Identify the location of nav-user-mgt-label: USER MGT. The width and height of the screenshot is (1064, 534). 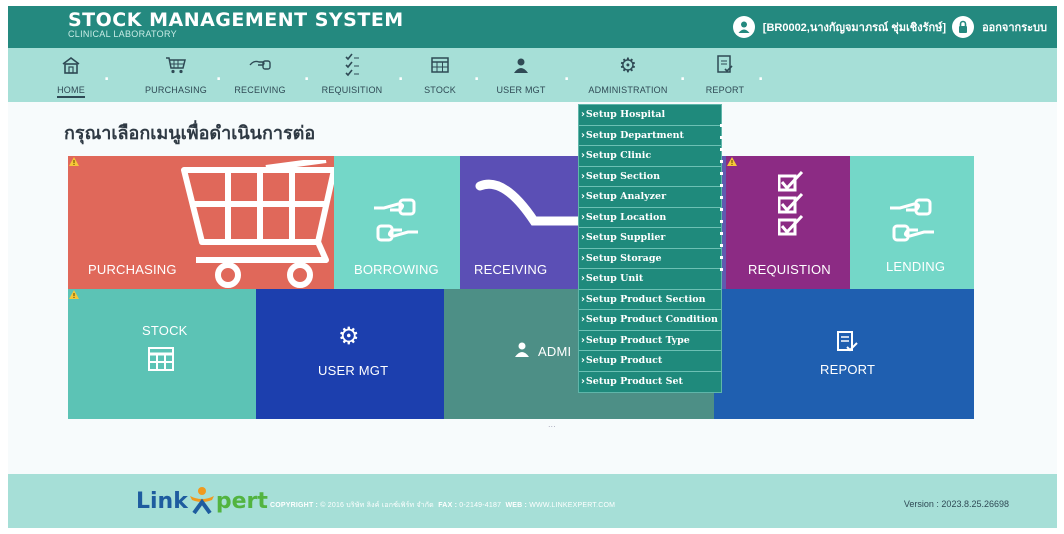
(521, 90).